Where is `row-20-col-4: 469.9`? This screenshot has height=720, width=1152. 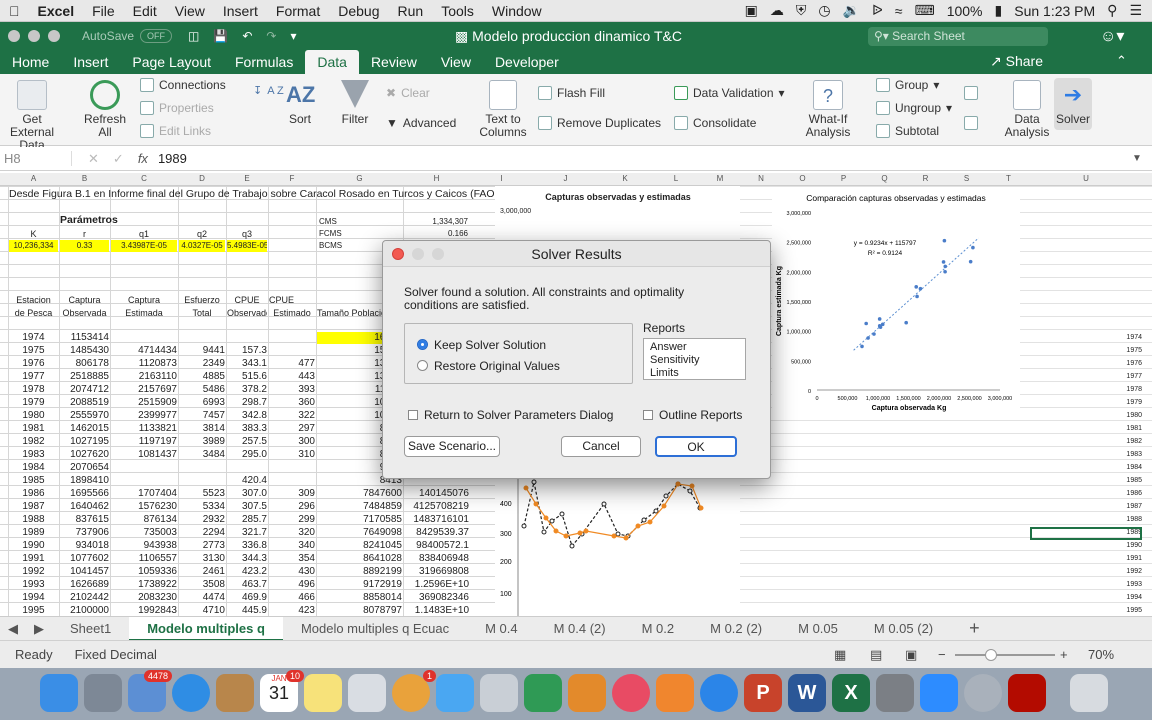
row-20-col-4: 469.9 is located at coordinates (247, 598).